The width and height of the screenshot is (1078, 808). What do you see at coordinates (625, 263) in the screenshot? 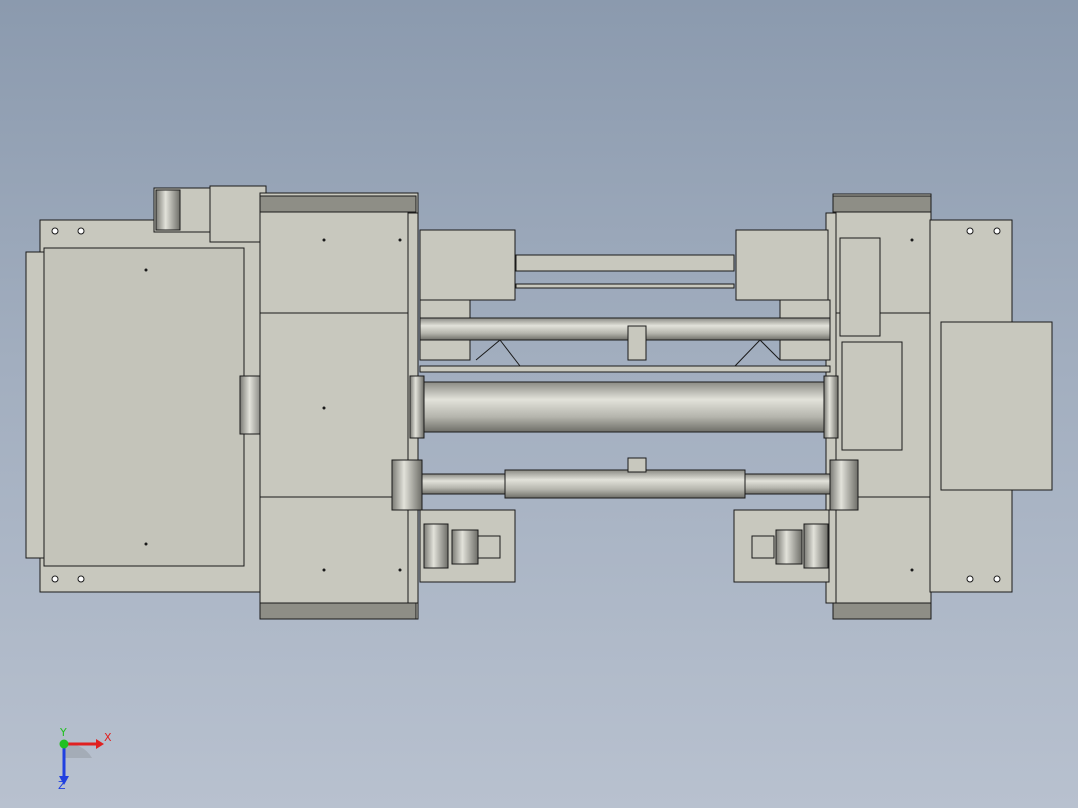
I see `upper-crossbeam` at bounding box center [625, 263].